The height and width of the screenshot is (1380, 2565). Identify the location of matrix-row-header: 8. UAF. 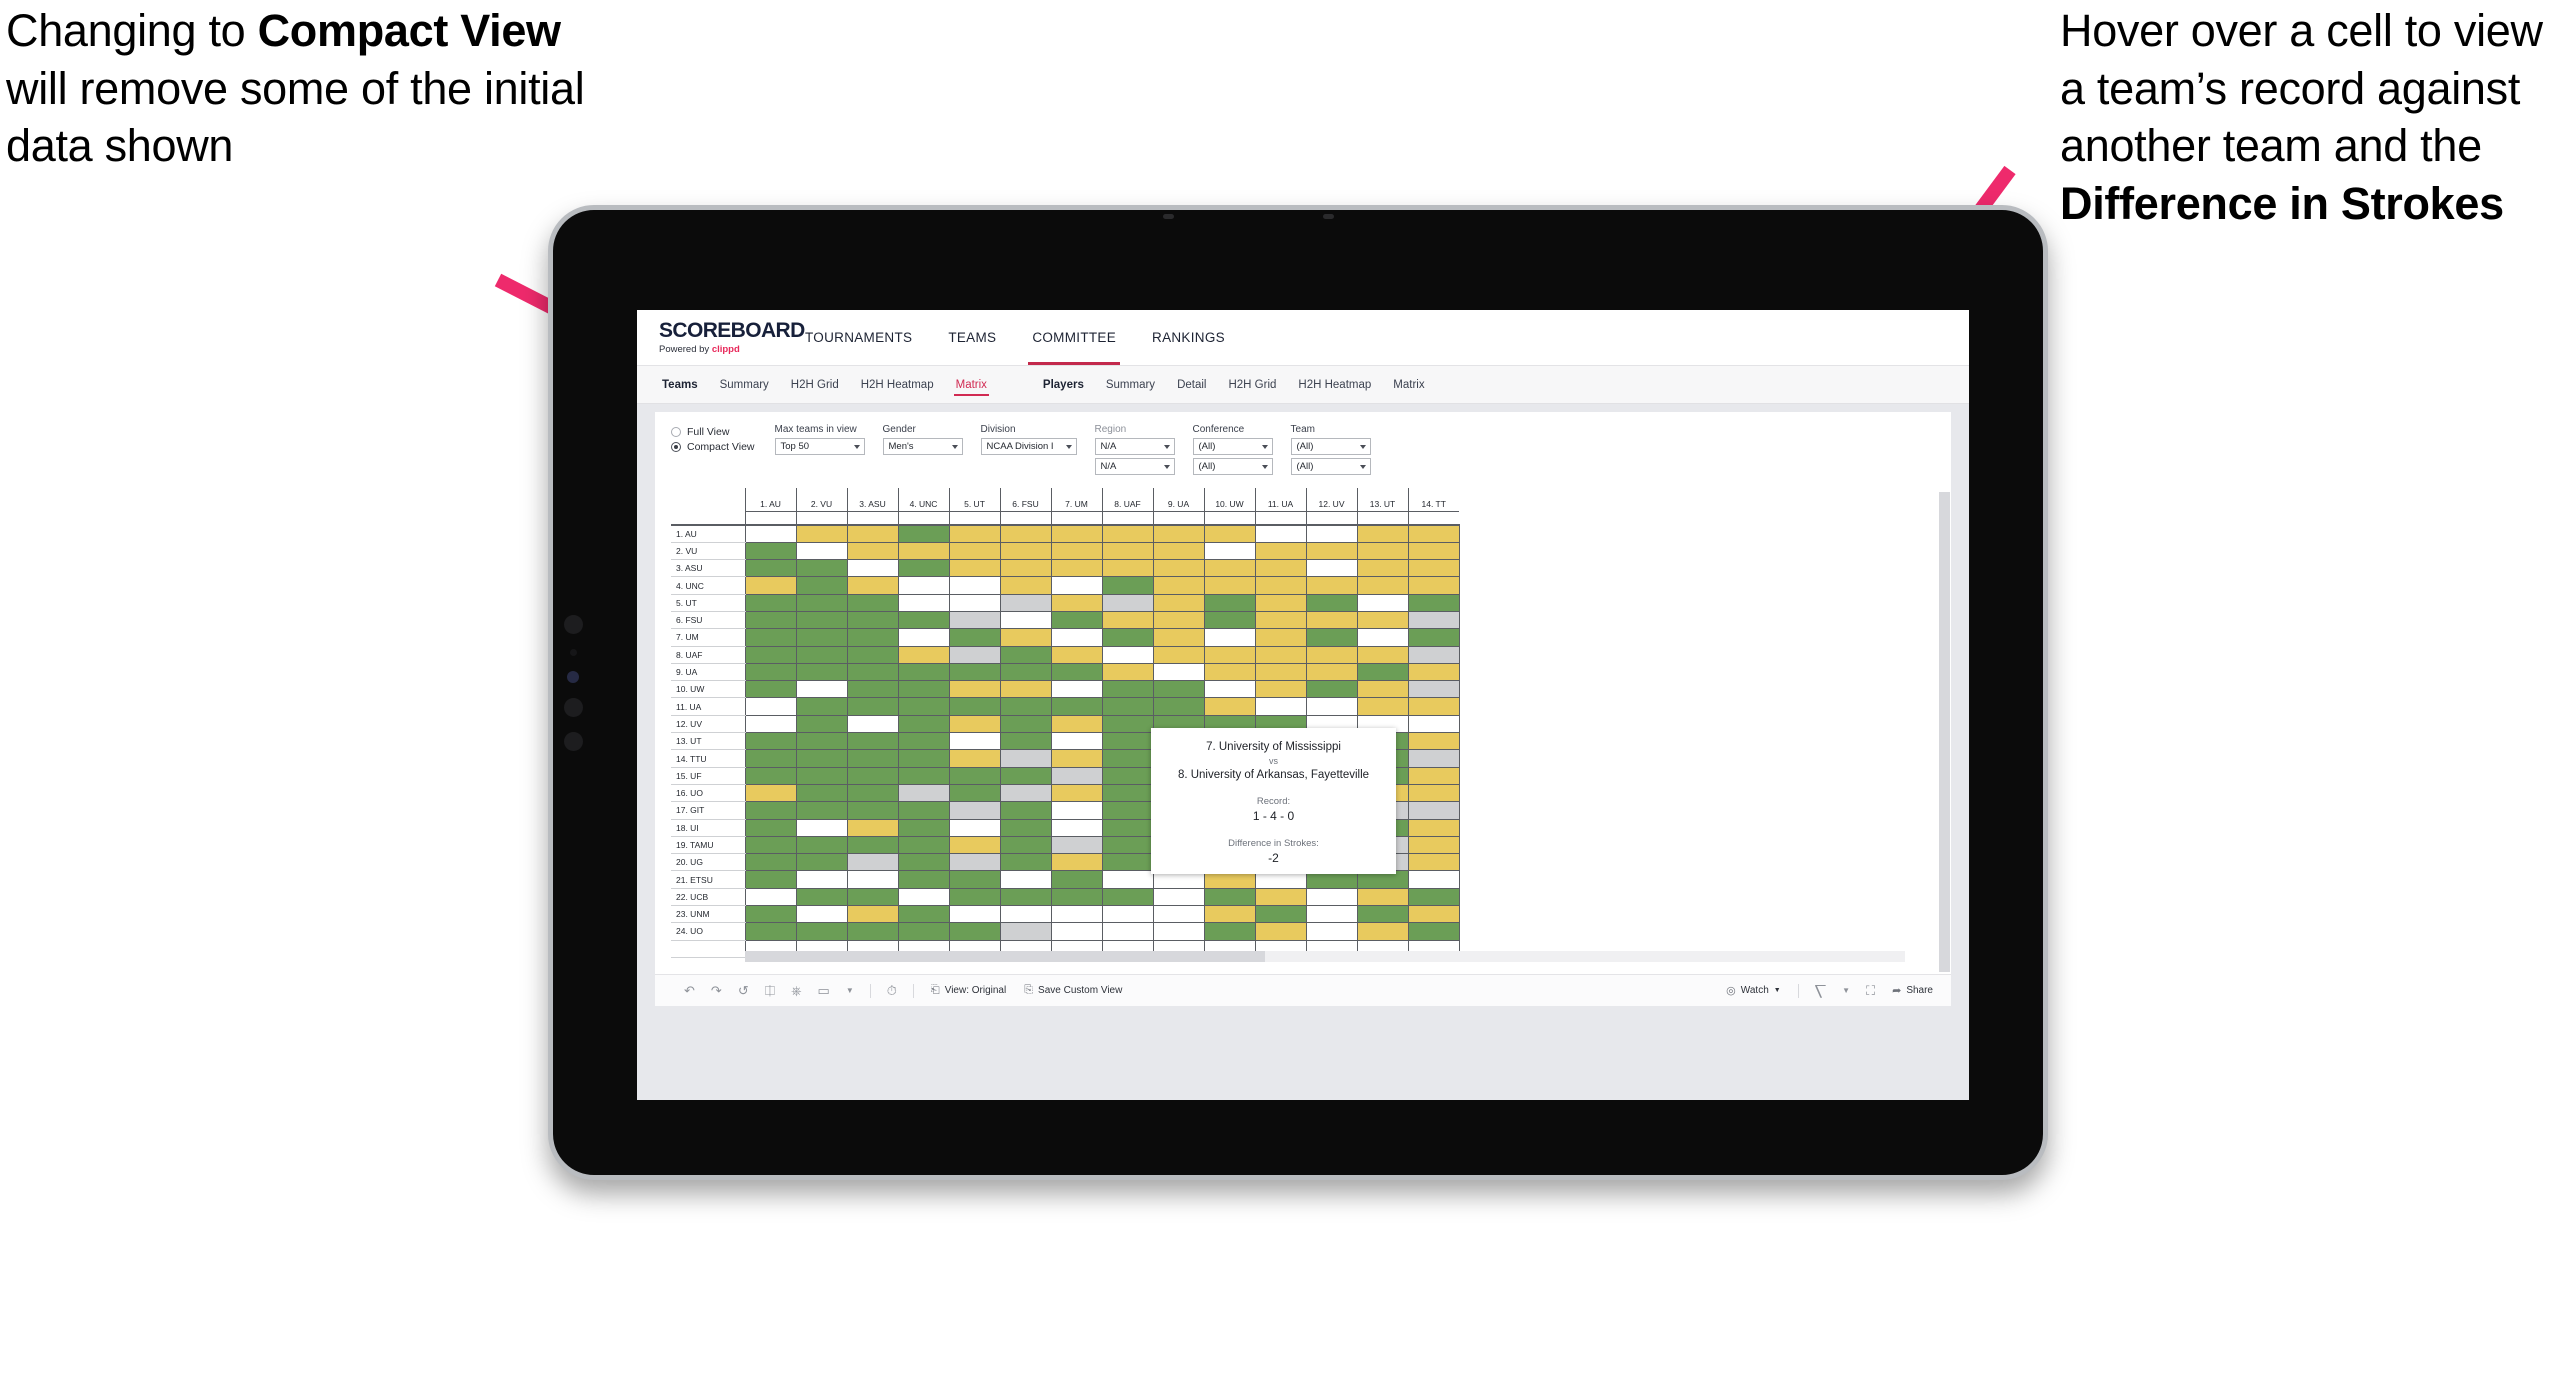
(708, 655).